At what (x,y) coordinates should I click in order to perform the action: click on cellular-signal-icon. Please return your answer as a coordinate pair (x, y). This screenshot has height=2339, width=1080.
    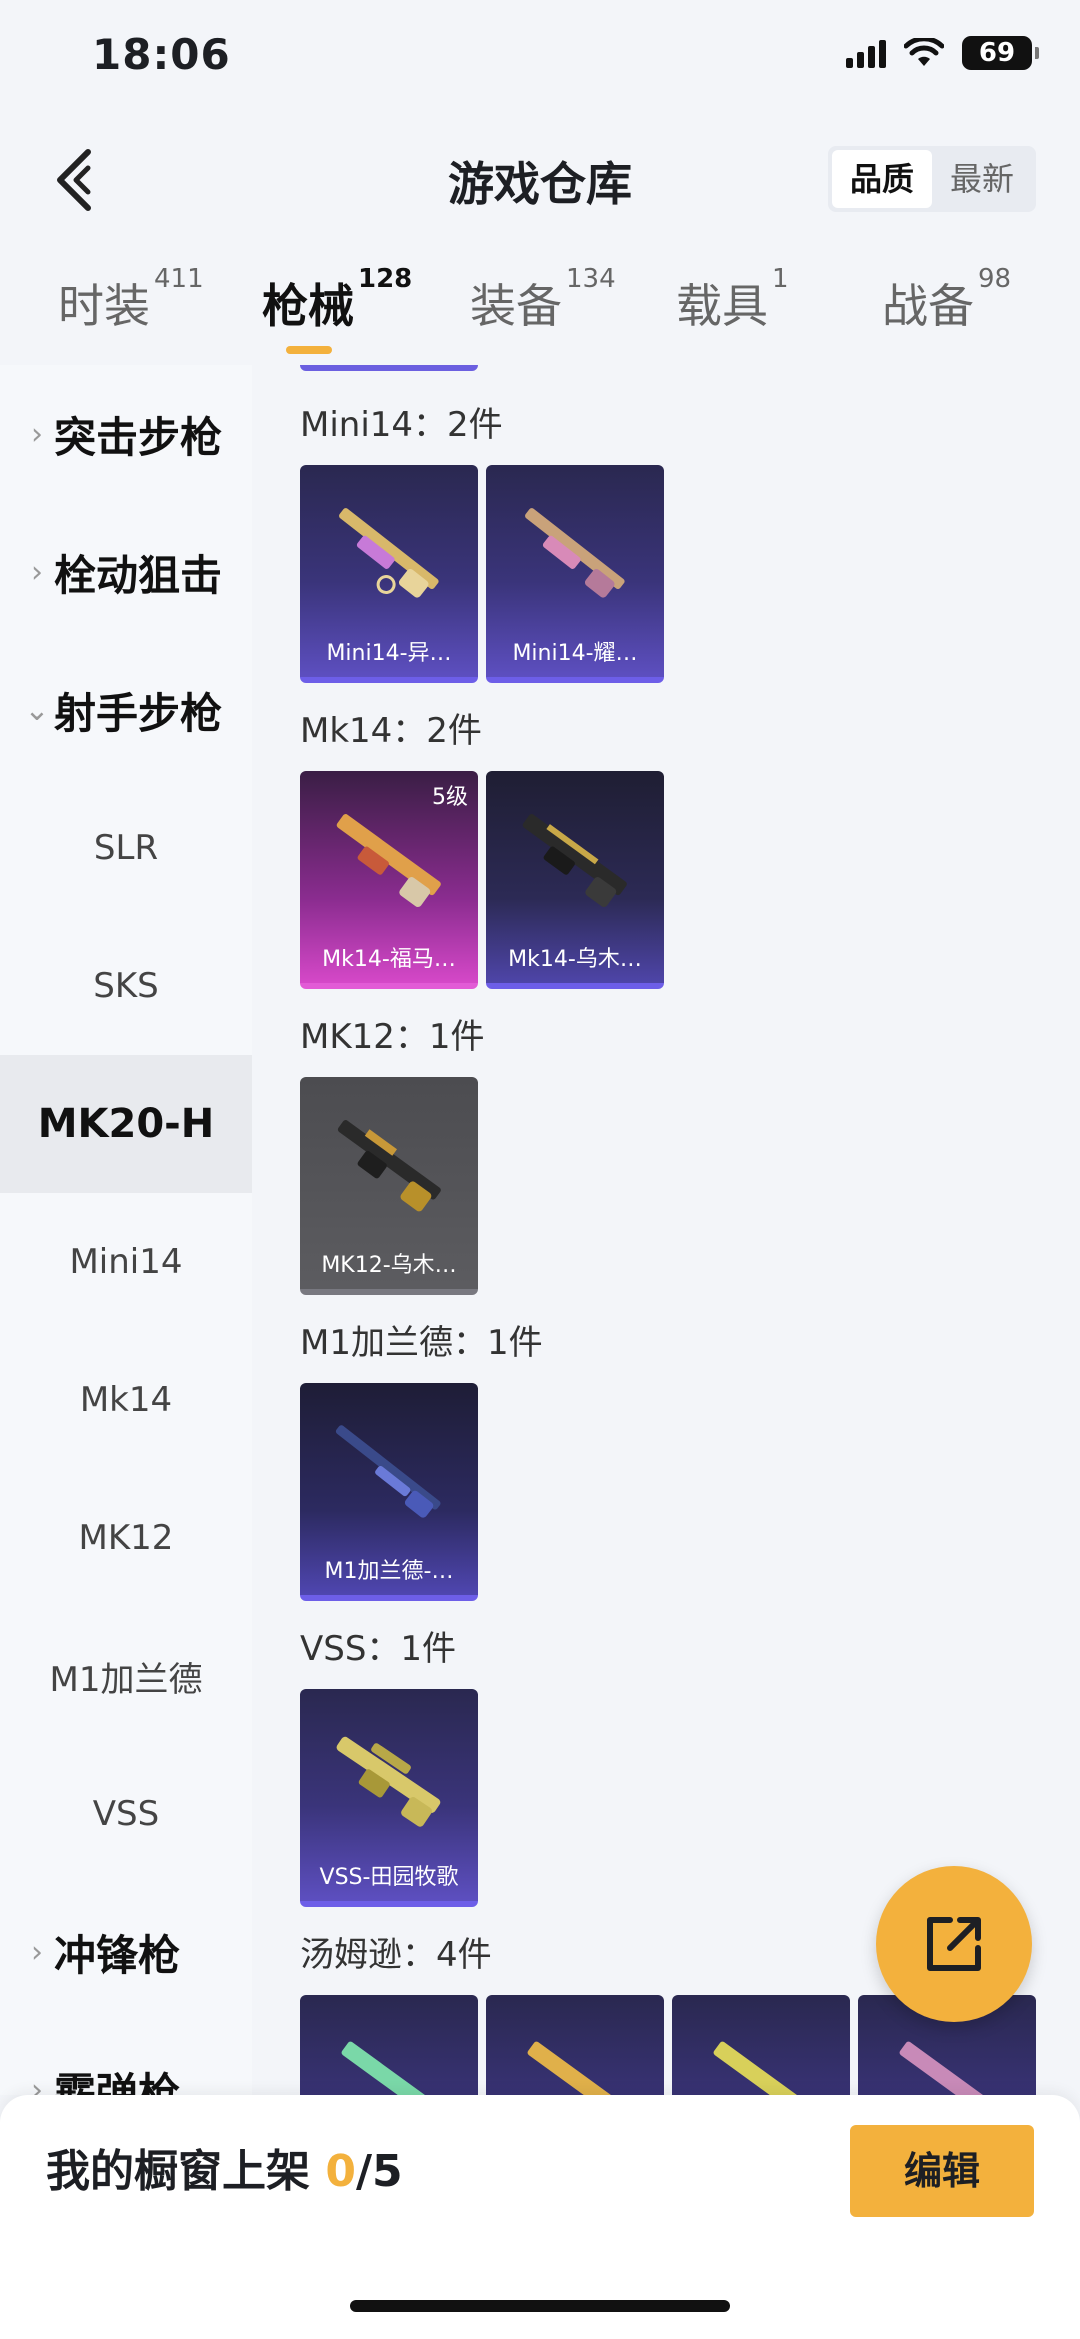
    Looking at the image, I should click on (866, 53).